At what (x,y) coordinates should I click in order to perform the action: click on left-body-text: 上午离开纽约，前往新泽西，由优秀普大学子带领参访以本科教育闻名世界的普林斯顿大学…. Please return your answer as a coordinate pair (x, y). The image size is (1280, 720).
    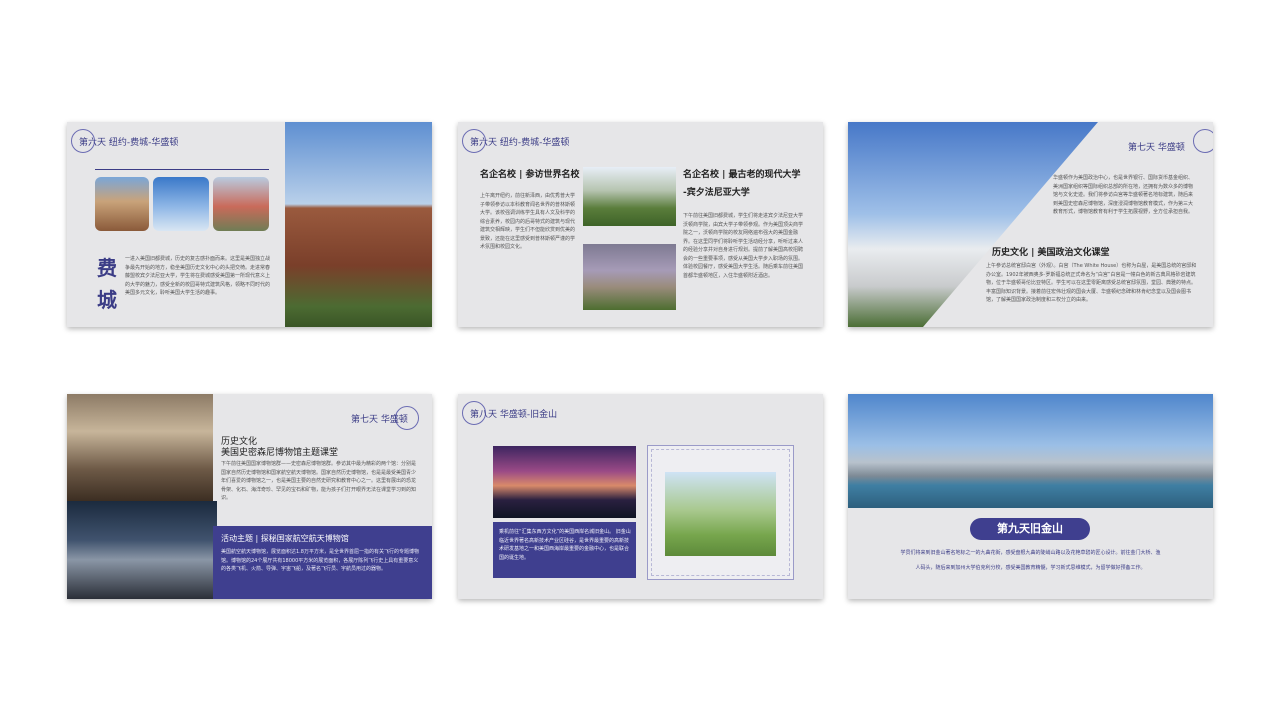
    Looking at the image, I should click on (528, 221).